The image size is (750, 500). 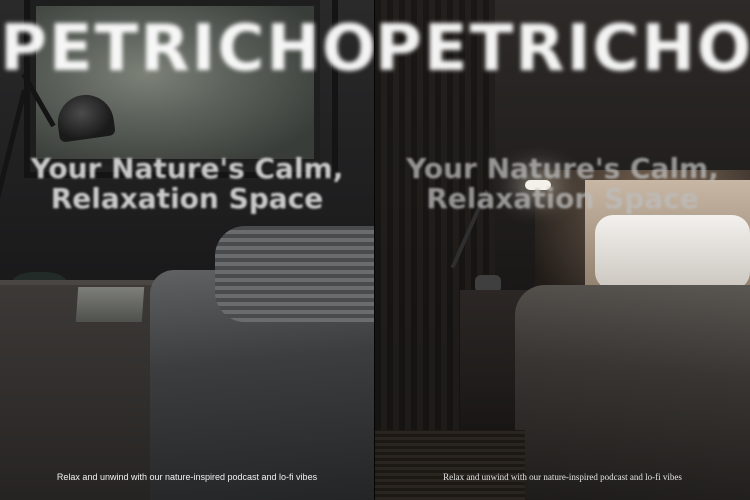 What do you see at coordinates (672, 252) in the screenshot?
I see `white-pillow` at bounding box center [672, 252].